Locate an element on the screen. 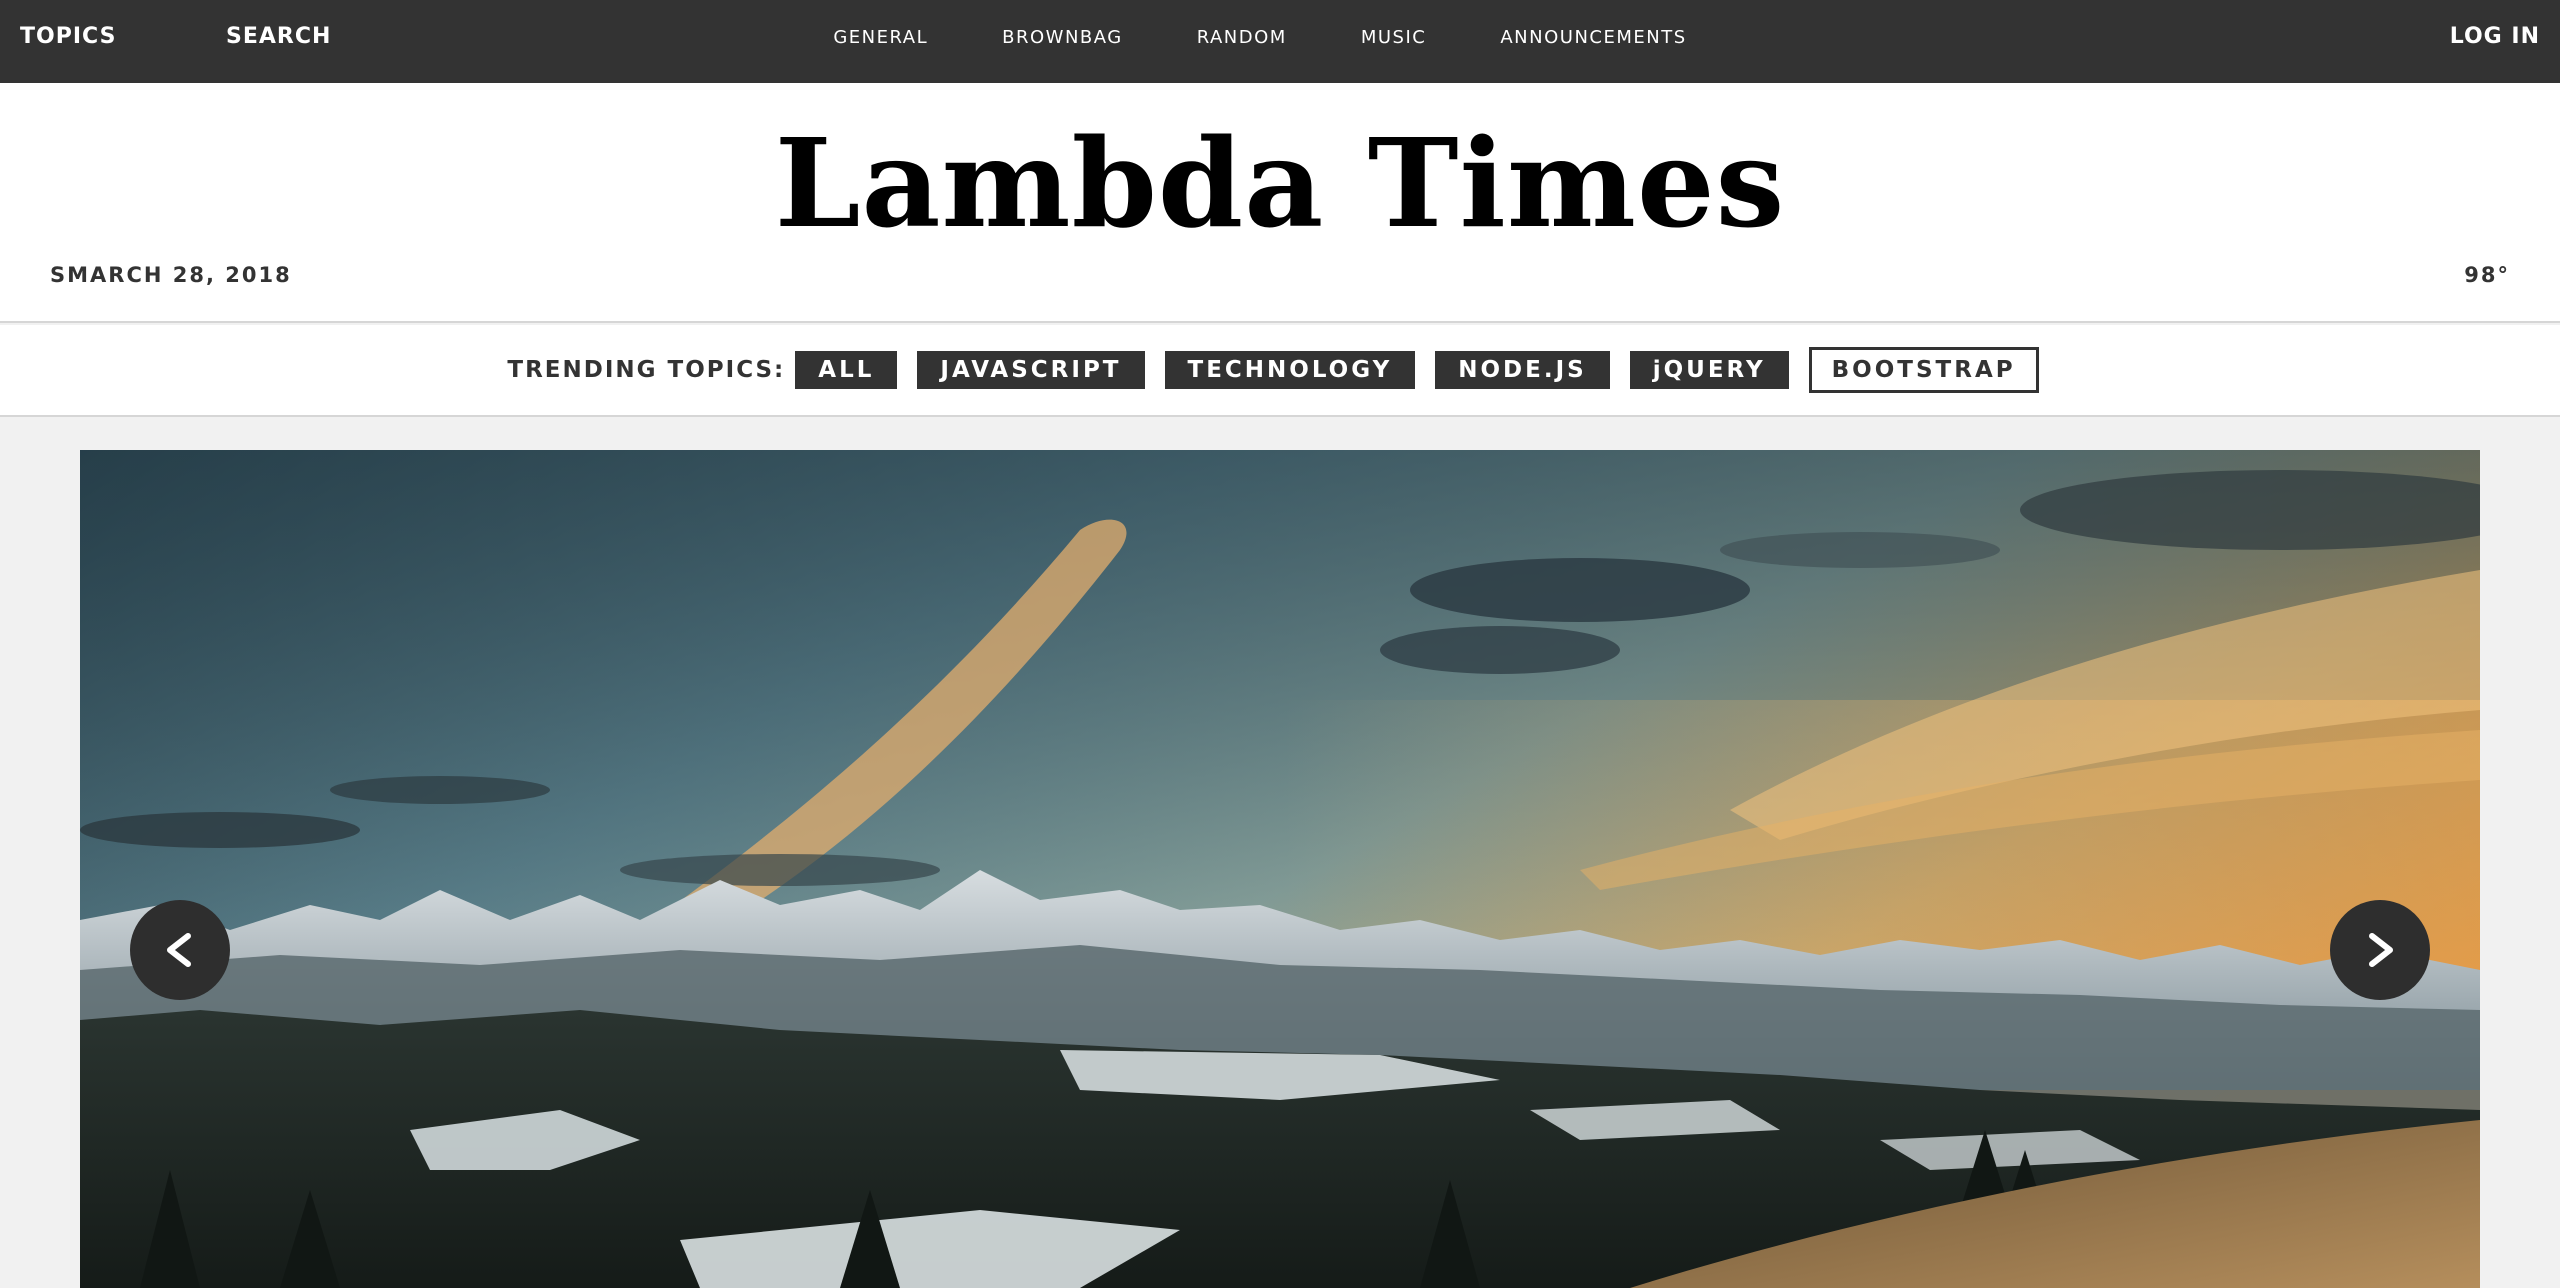  login-link: LOG IN is located at coordinates (2495, 36).